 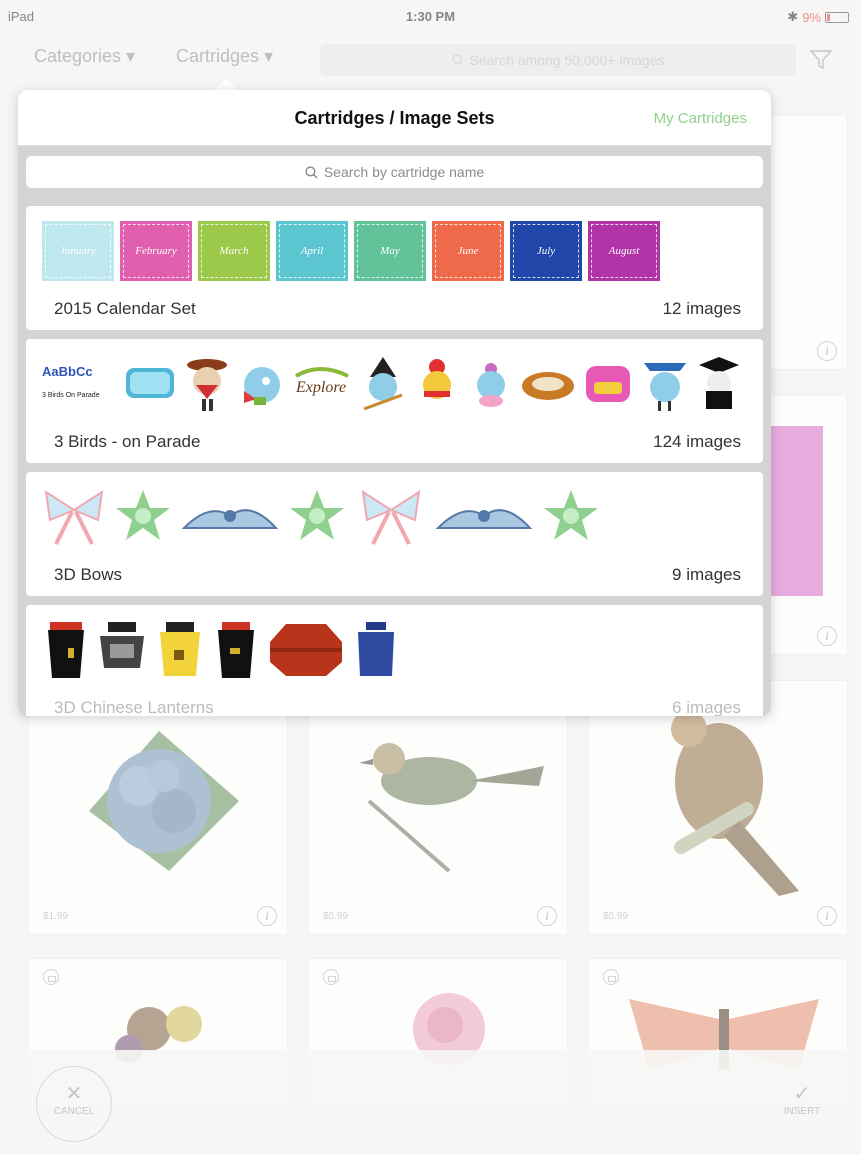 I want to click on nest-thumbnail, so click(x=548, y=386).